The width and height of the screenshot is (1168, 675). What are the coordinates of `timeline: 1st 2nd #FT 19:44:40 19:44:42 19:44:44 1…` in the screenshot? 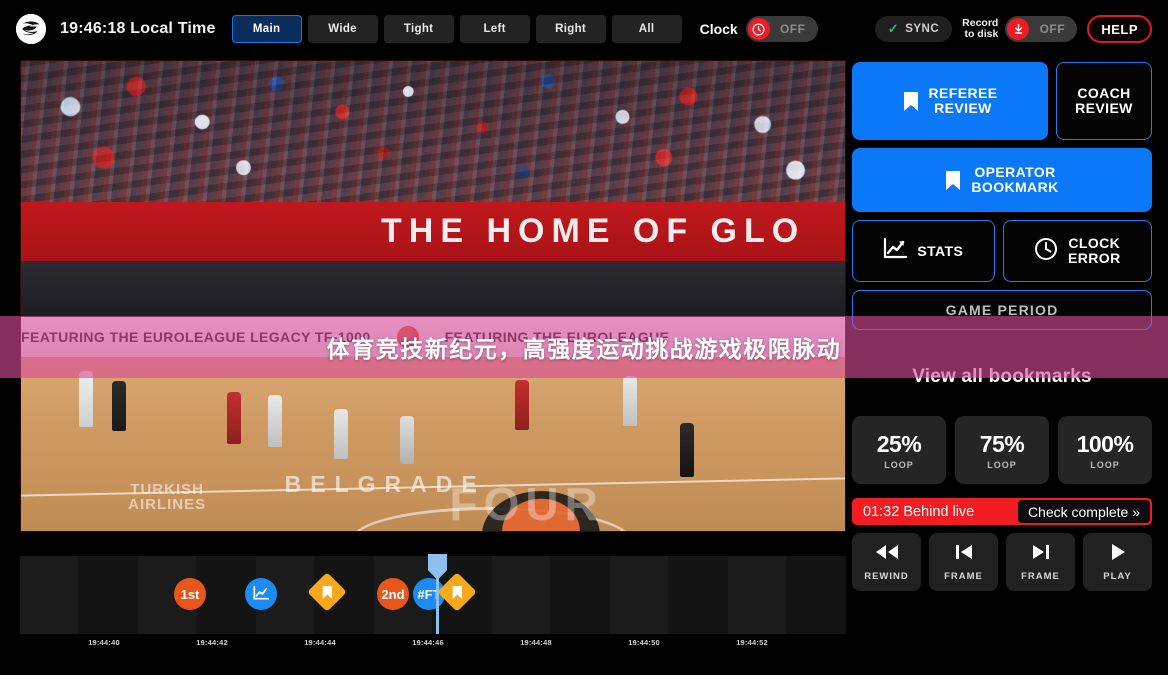 It's located at (433, 606).